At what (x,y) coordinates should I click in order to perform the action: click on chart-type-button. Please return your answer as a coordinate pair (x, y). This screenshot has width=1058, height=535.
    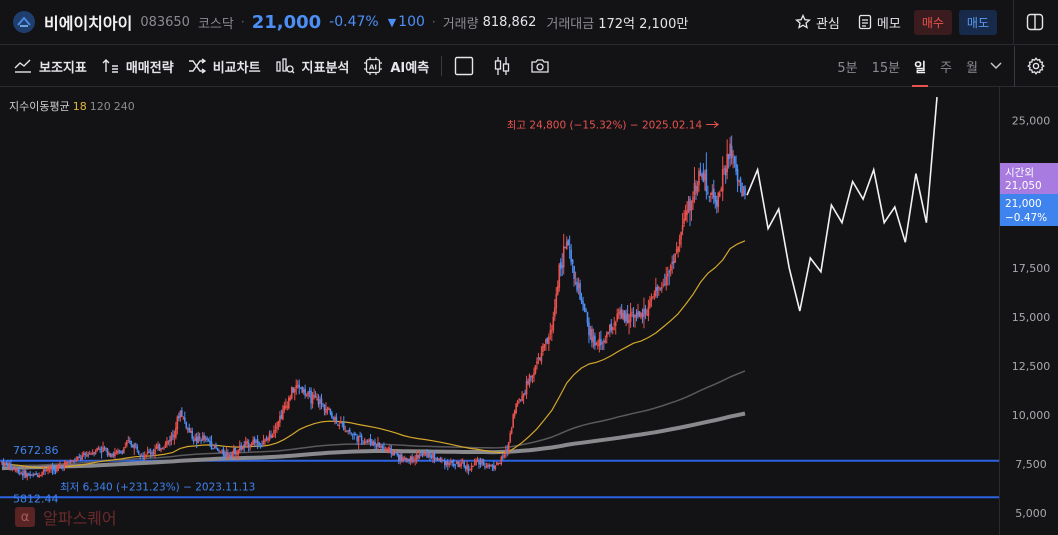
    Looking at the image, I should click on (505, 66).